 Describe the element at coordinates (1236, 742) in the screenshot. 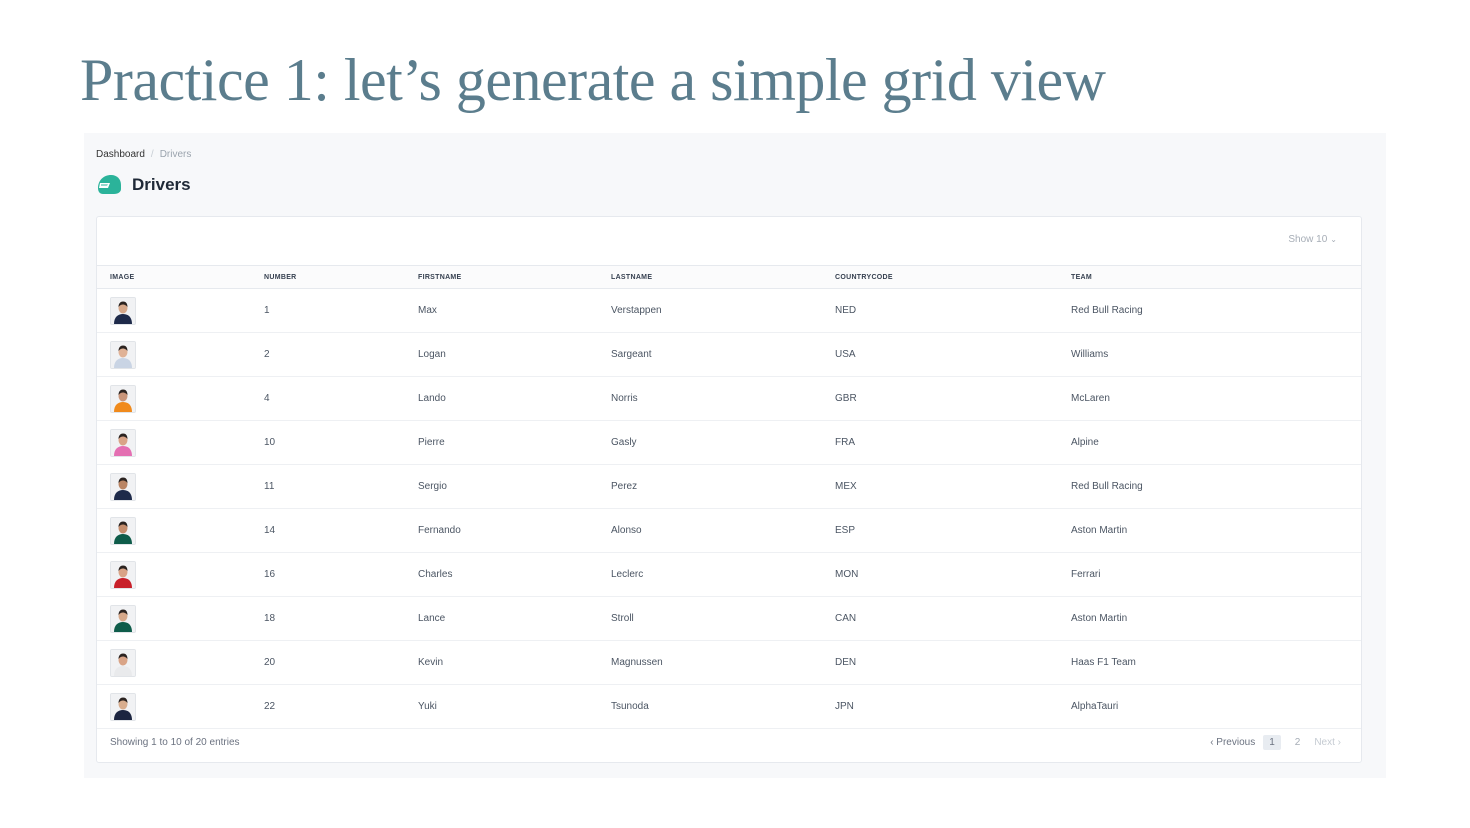

I see `previous-label: Previous` at that location.